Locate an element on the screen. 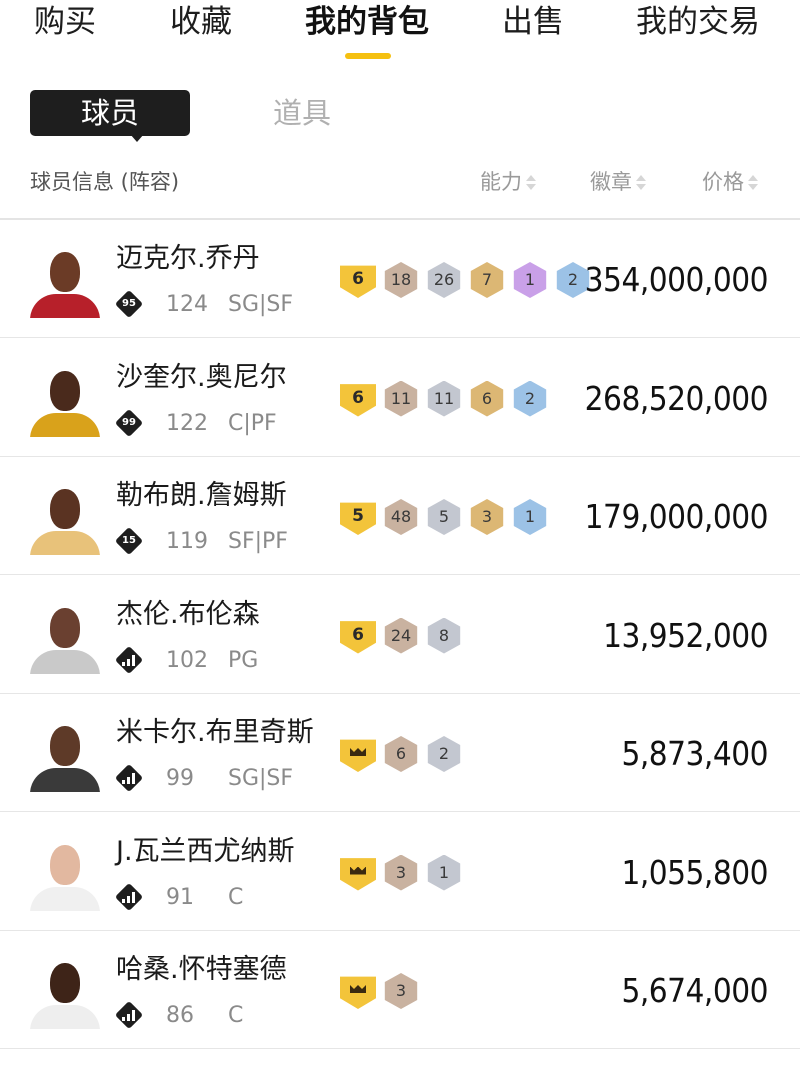 This screenshot has width=800, height=1071. player-overall: 124 is located at coordinates (187, 304).